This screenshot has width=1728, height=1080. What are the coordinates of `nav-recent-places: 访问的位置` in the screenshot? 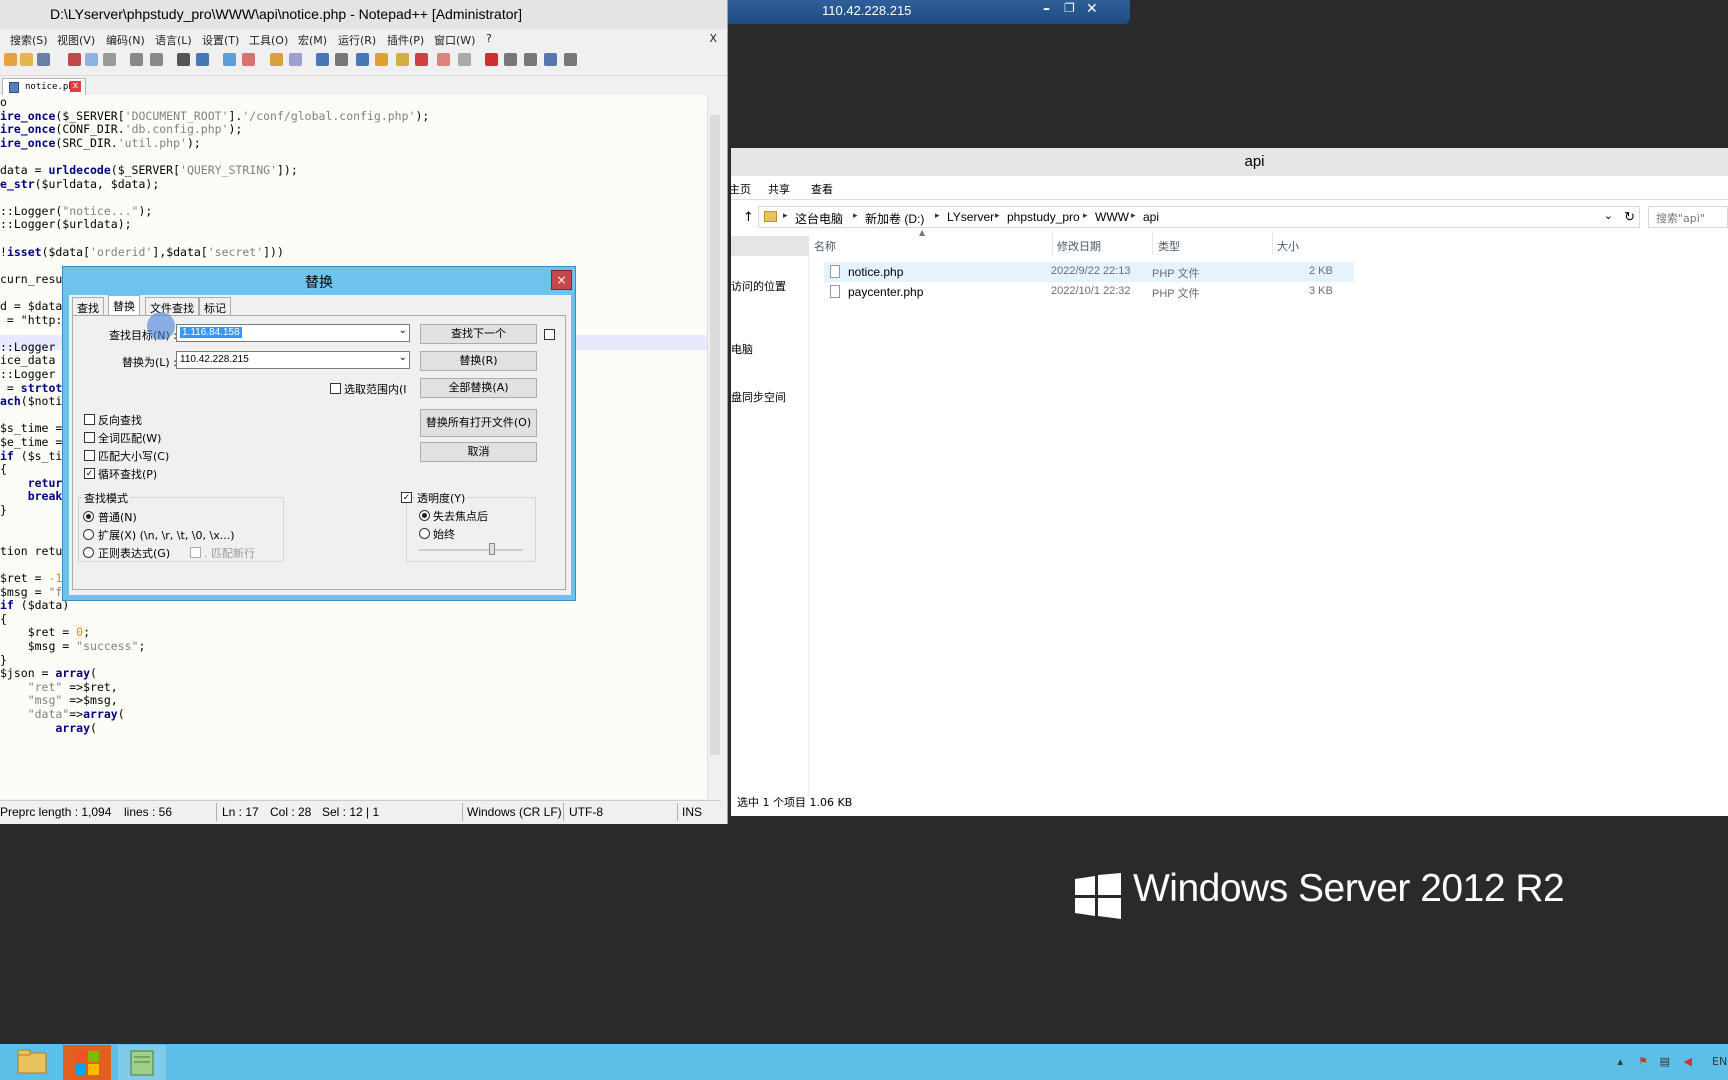 It's located at (758, 286).